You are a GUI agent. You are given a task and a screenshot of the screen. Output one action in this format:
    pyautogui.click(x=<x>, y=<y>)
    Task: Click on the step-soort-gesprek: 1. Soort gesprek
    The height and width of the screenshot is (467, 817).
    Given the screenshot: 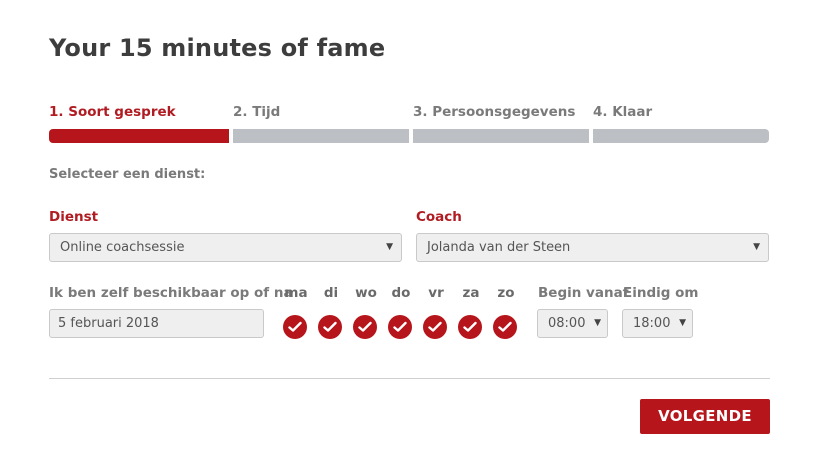 What is the action you would take?
    pyautogui.click(x=139, y=124)
    